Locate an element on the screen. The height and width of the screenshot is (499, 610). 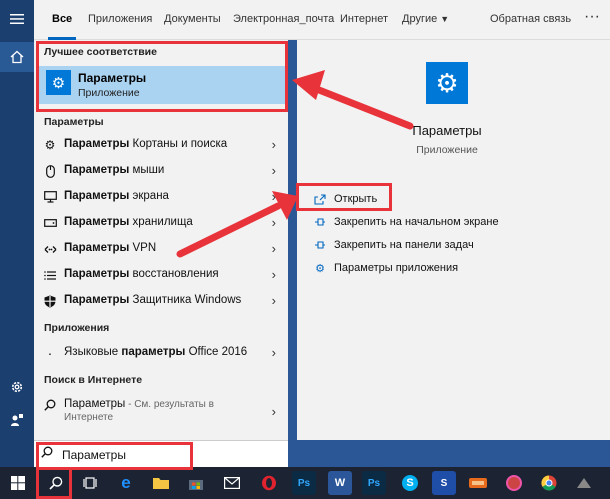
detail-app-name: Параметры is located at coordinates (447, 130).